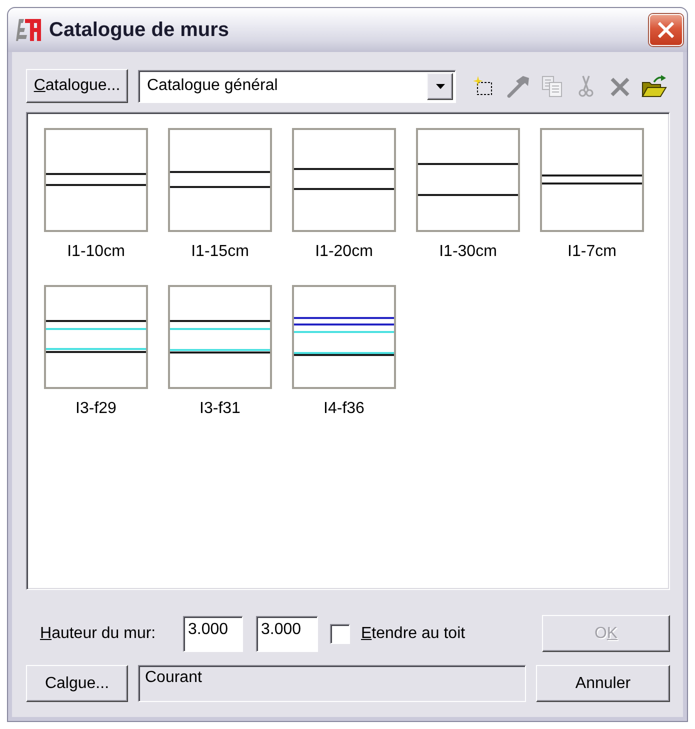 The width and height of the screenshot is (695, 729). What do you see at coordinates (96, 408) in the screenshot?
I see `wall-name: I3-f29` at bounding box center [96, 408].